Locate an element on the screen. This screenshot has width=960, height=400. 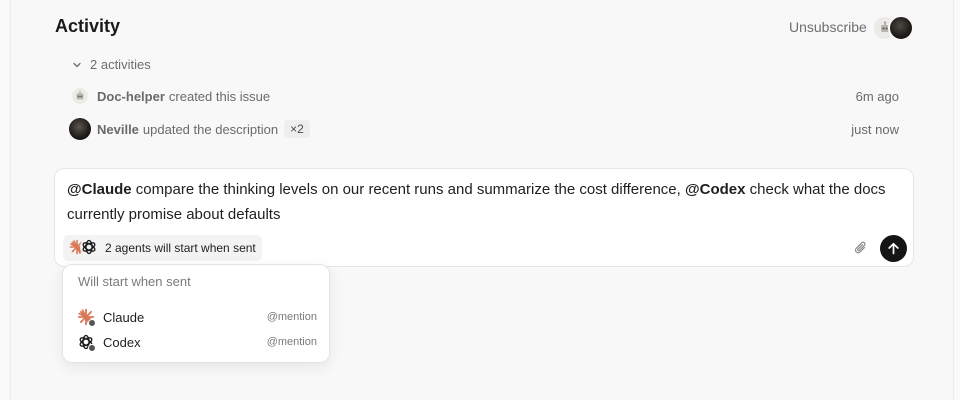
arrow-up-icon is located at coordinates (893, 248).